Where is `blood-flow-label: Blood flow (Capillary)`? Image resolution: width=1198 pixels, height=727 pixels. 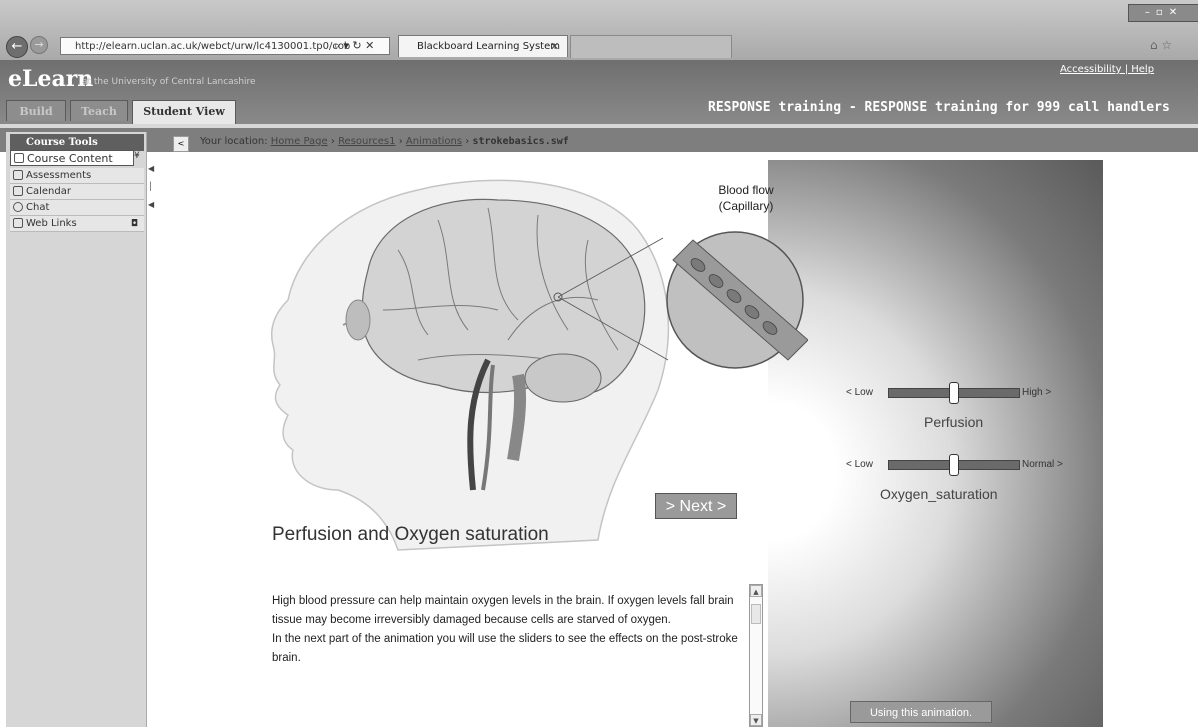 blood-flow-label: Blood flow (Capillary) is located at coordinates (746, 198).